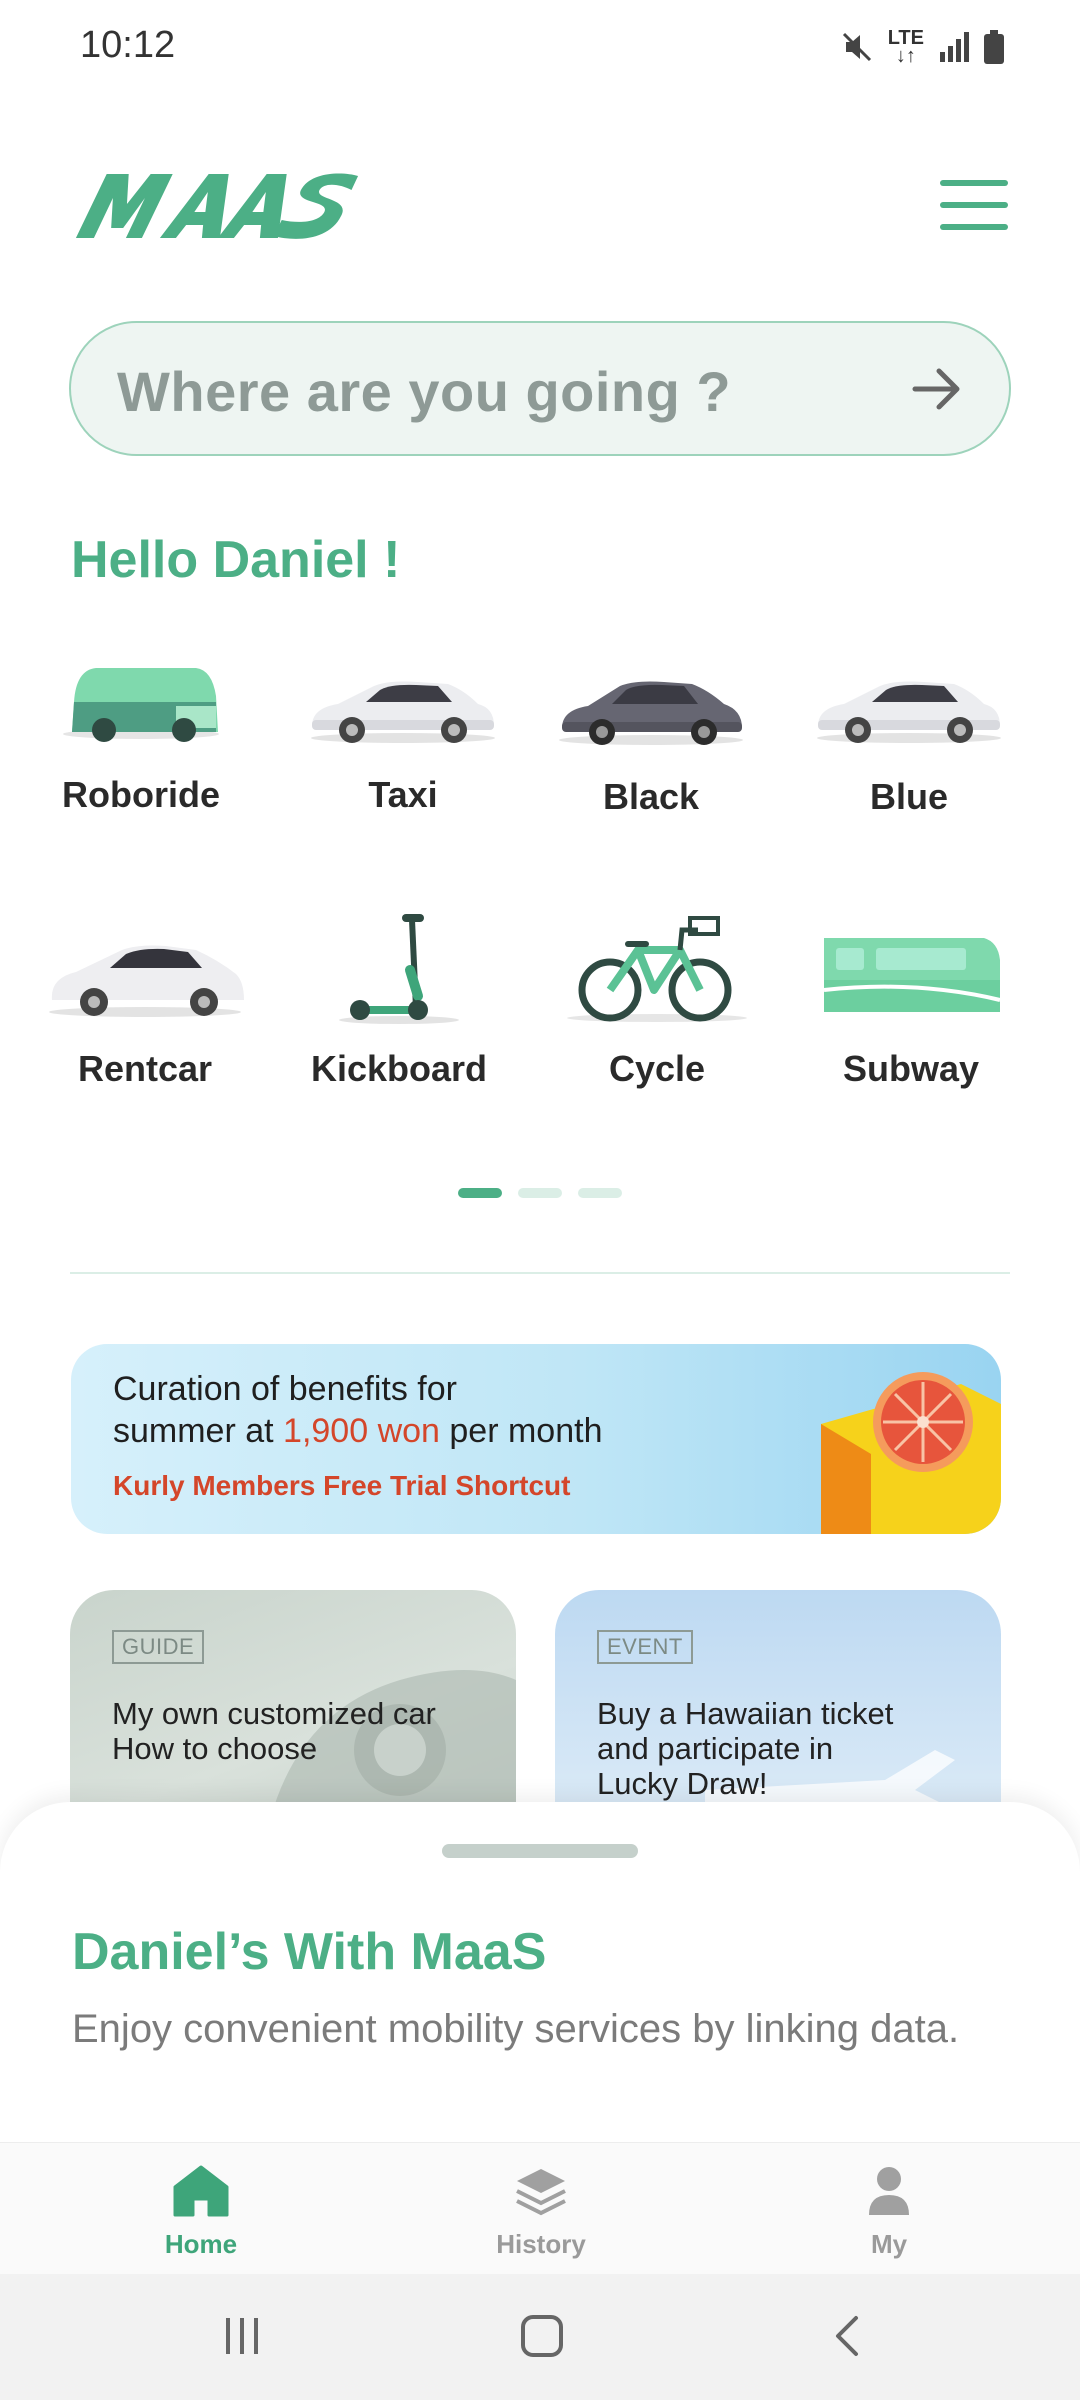 This screenshot has width=1080, height=2400. What do you see at coordinates (657, 969) in the screenshot?
I see `bicycle-icon` at bounding box center [657, 969].